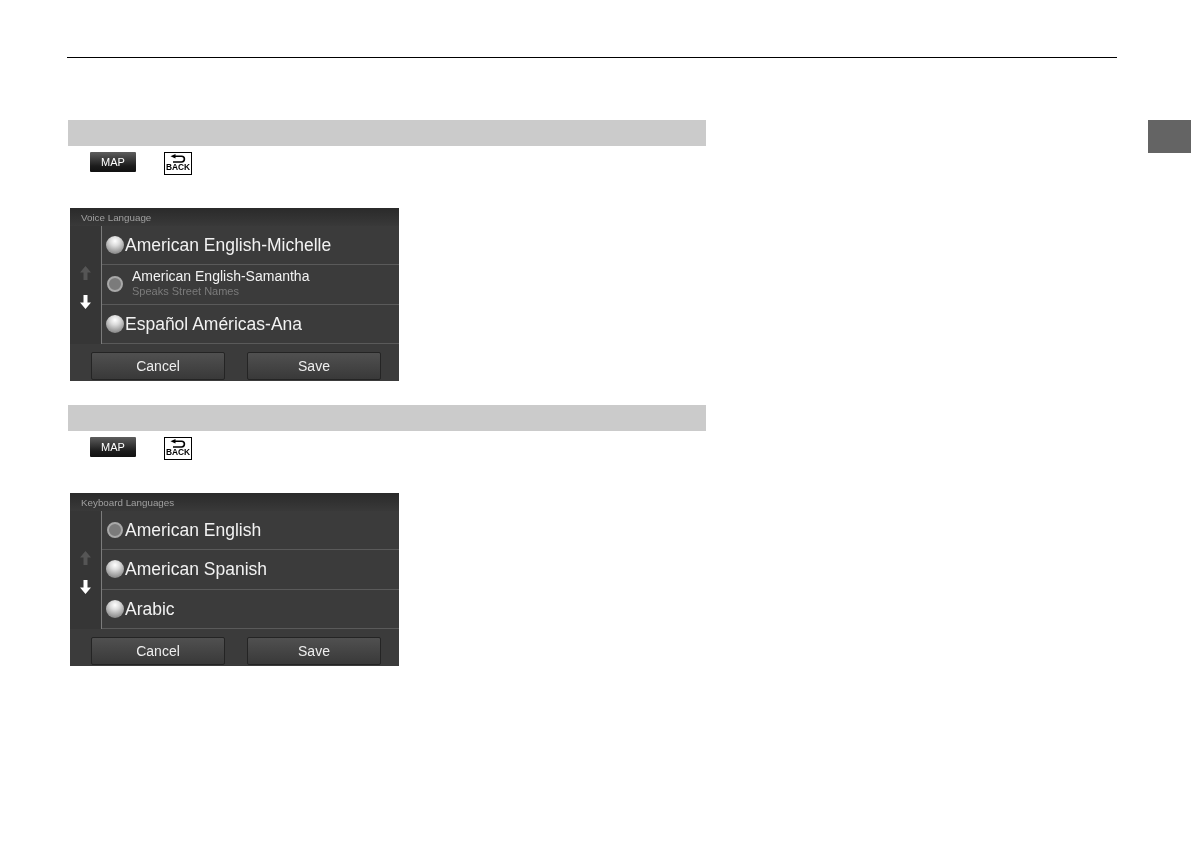 This screenshot has width=1191, height=841. What do you see at coordinates (214, 323) in the screenshot?
I see `option-label: Español Américas-Ana` at bounding box center [214, 323].